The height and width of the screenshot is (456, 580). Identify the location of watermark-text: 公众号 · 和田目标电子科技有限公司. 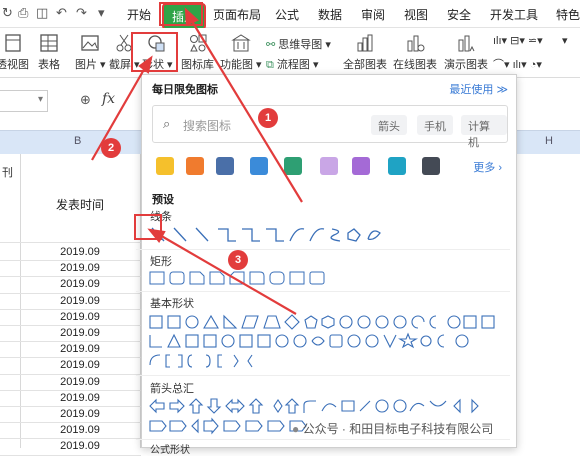
(398, 429).